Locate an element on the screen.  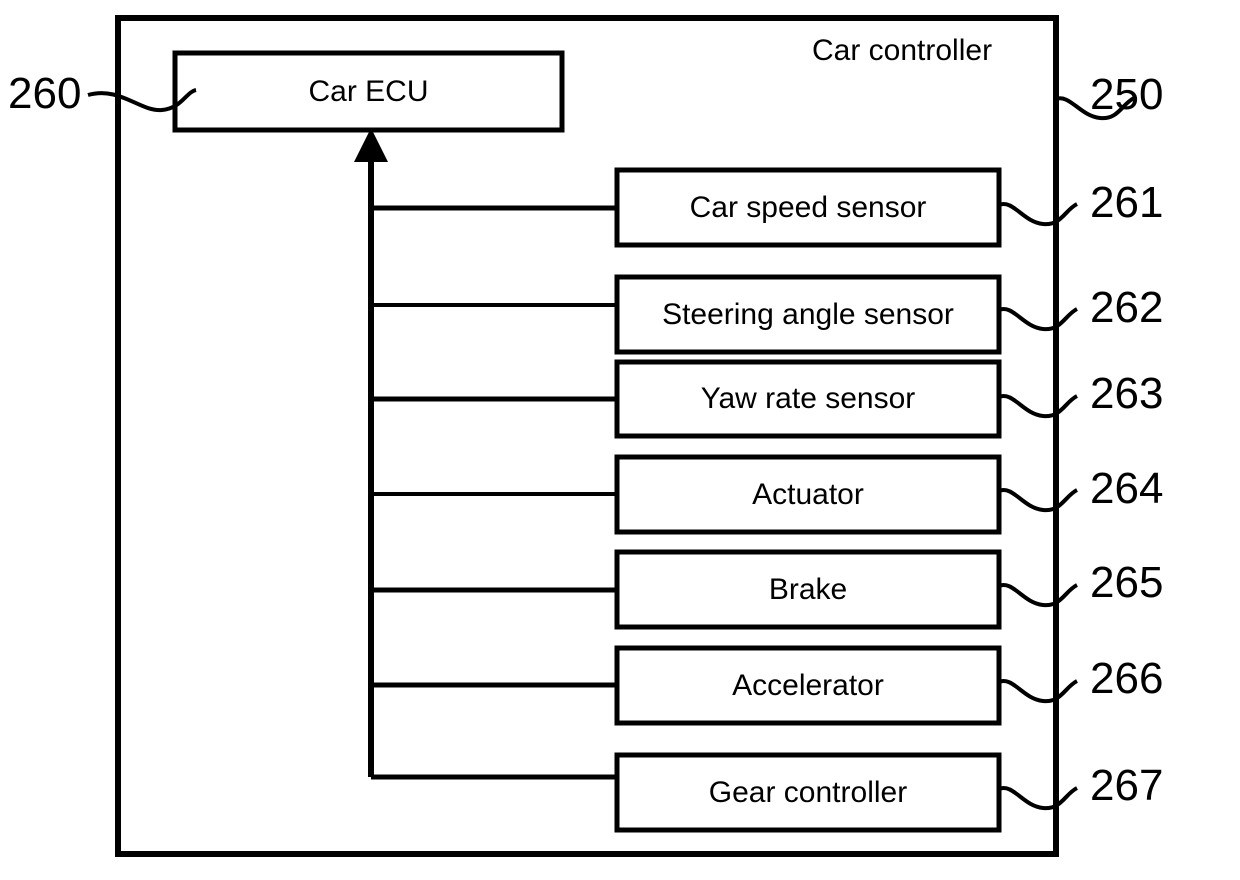
module-box-yaw-rate-sensor is located at coordinates (808, 399).